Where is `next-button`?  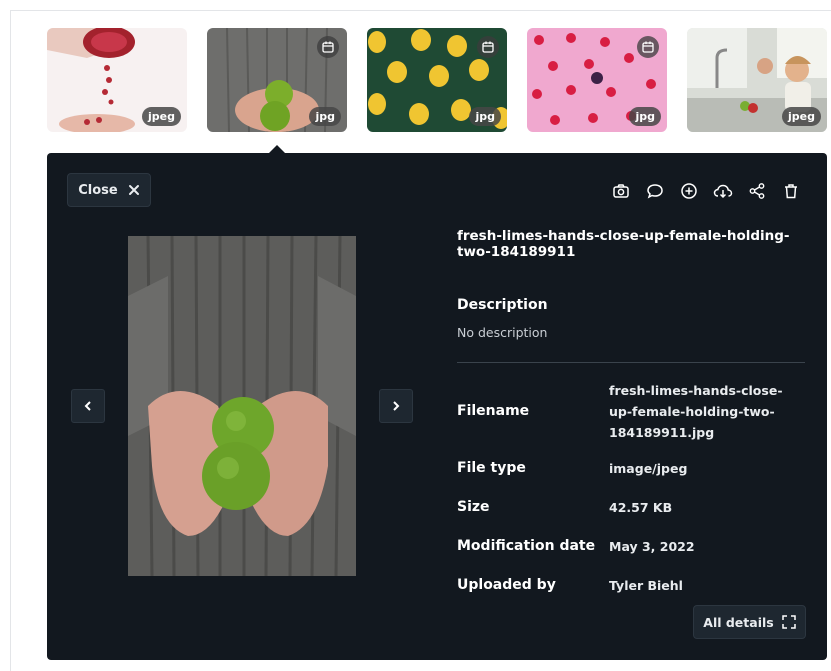
next-button is located at coordinates (396, 406).